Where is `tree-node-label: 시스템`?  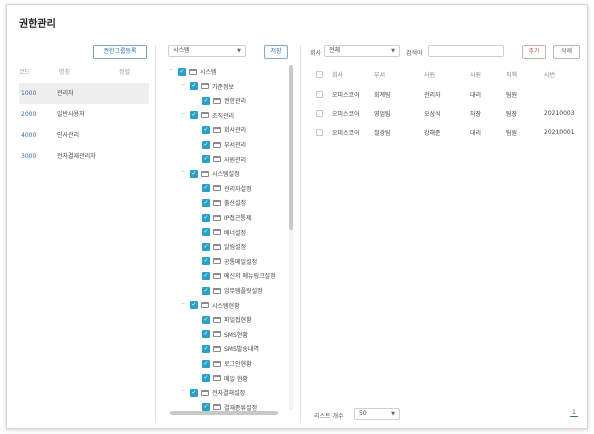 tree-node-label: 시스템 is located at coordinates (208, 72).